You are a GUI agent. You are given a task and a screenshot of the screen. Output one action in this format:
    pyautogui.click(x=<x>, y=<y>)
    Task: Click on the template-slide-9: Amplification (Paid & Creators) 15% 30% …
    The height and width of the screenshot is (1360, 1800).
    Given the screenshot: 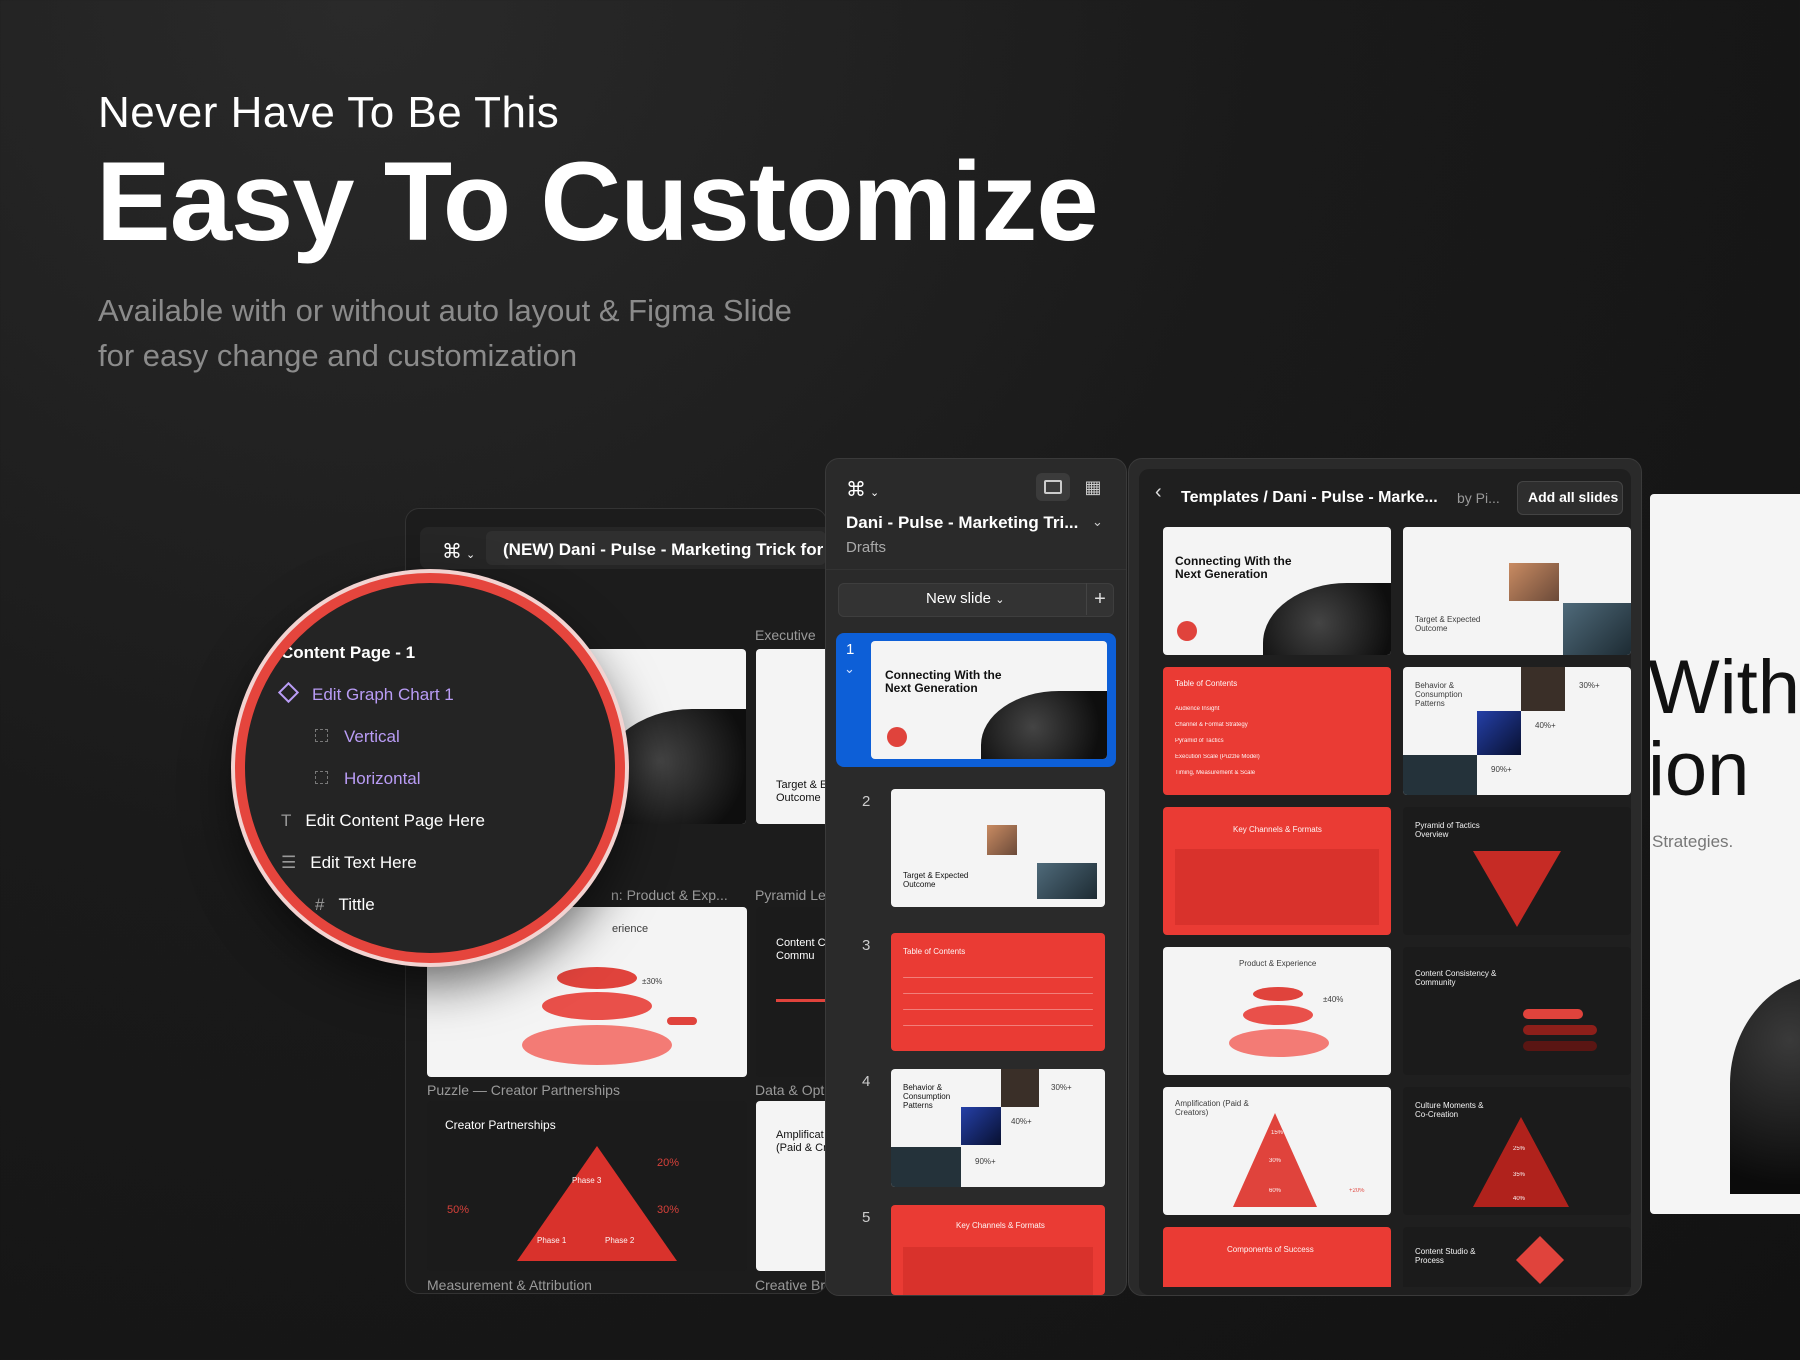 What is the action you would take?
    pyautogui.click(x=1277, y=1151)
    